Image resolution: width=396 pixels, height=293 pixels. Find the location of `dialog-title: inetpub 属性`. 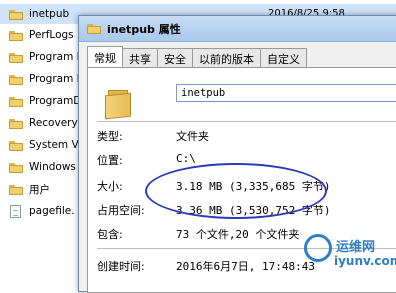

dialog-title: inetpub 属性 is located at coordinates (144, 29).